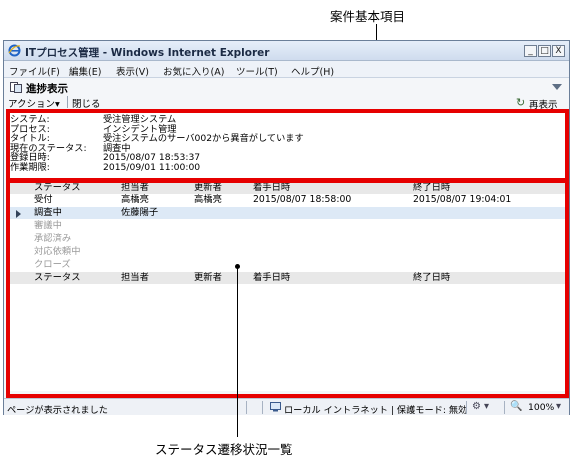 The image size is (575, 463). I want to click on status-message: ページが表示されました, so click(57, 410).